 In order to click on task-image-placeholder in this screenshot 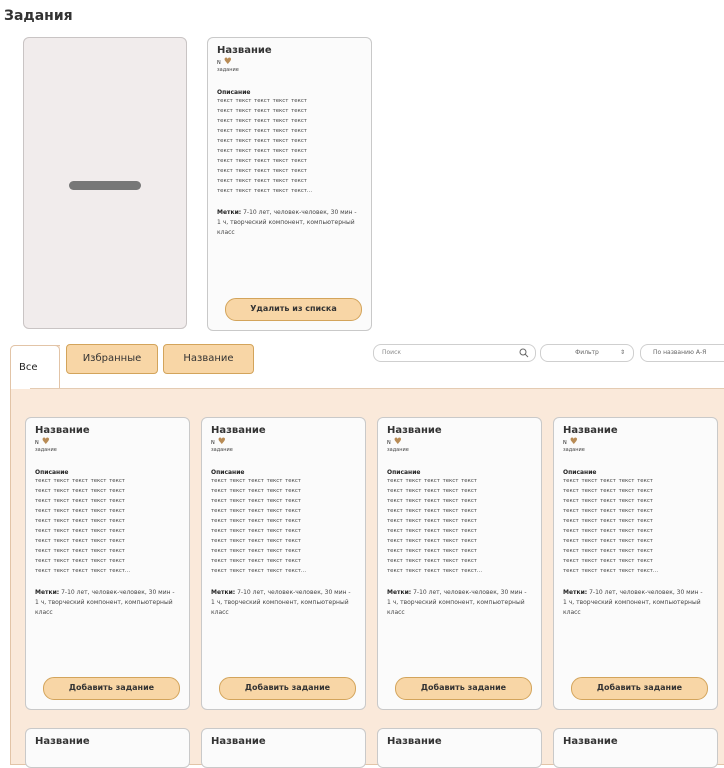, I will do `click(105, 183)`.